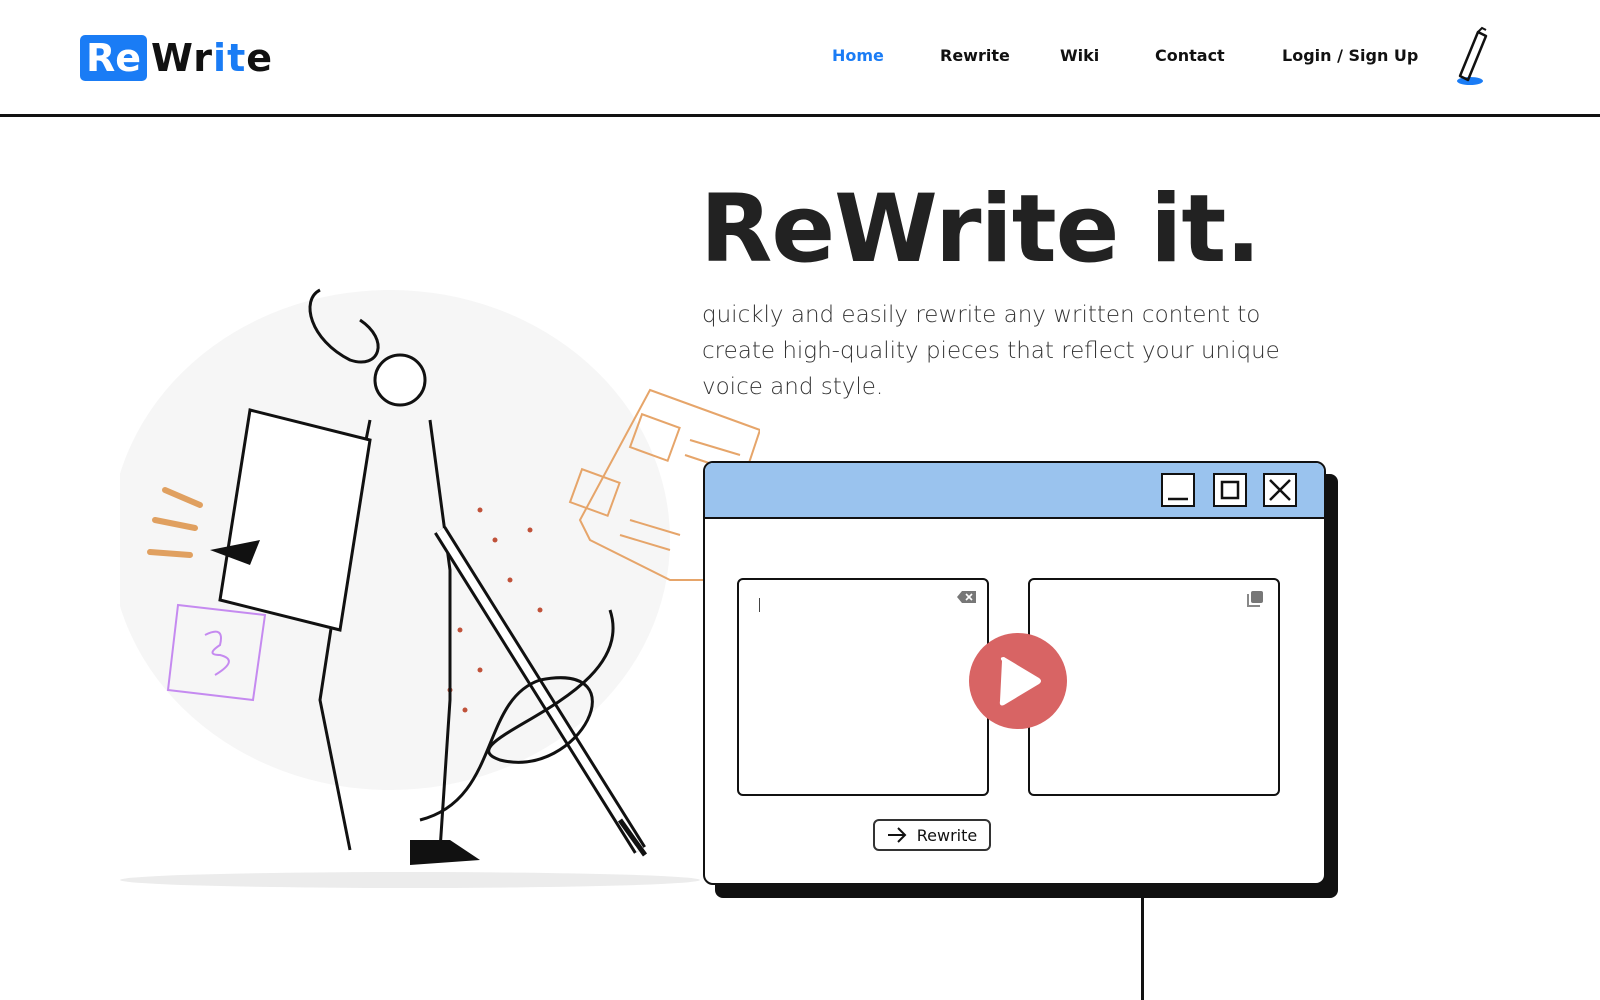 The height and width of the screenshot is (1000, 1600). I want to click on close-button, so click(1280, 490).